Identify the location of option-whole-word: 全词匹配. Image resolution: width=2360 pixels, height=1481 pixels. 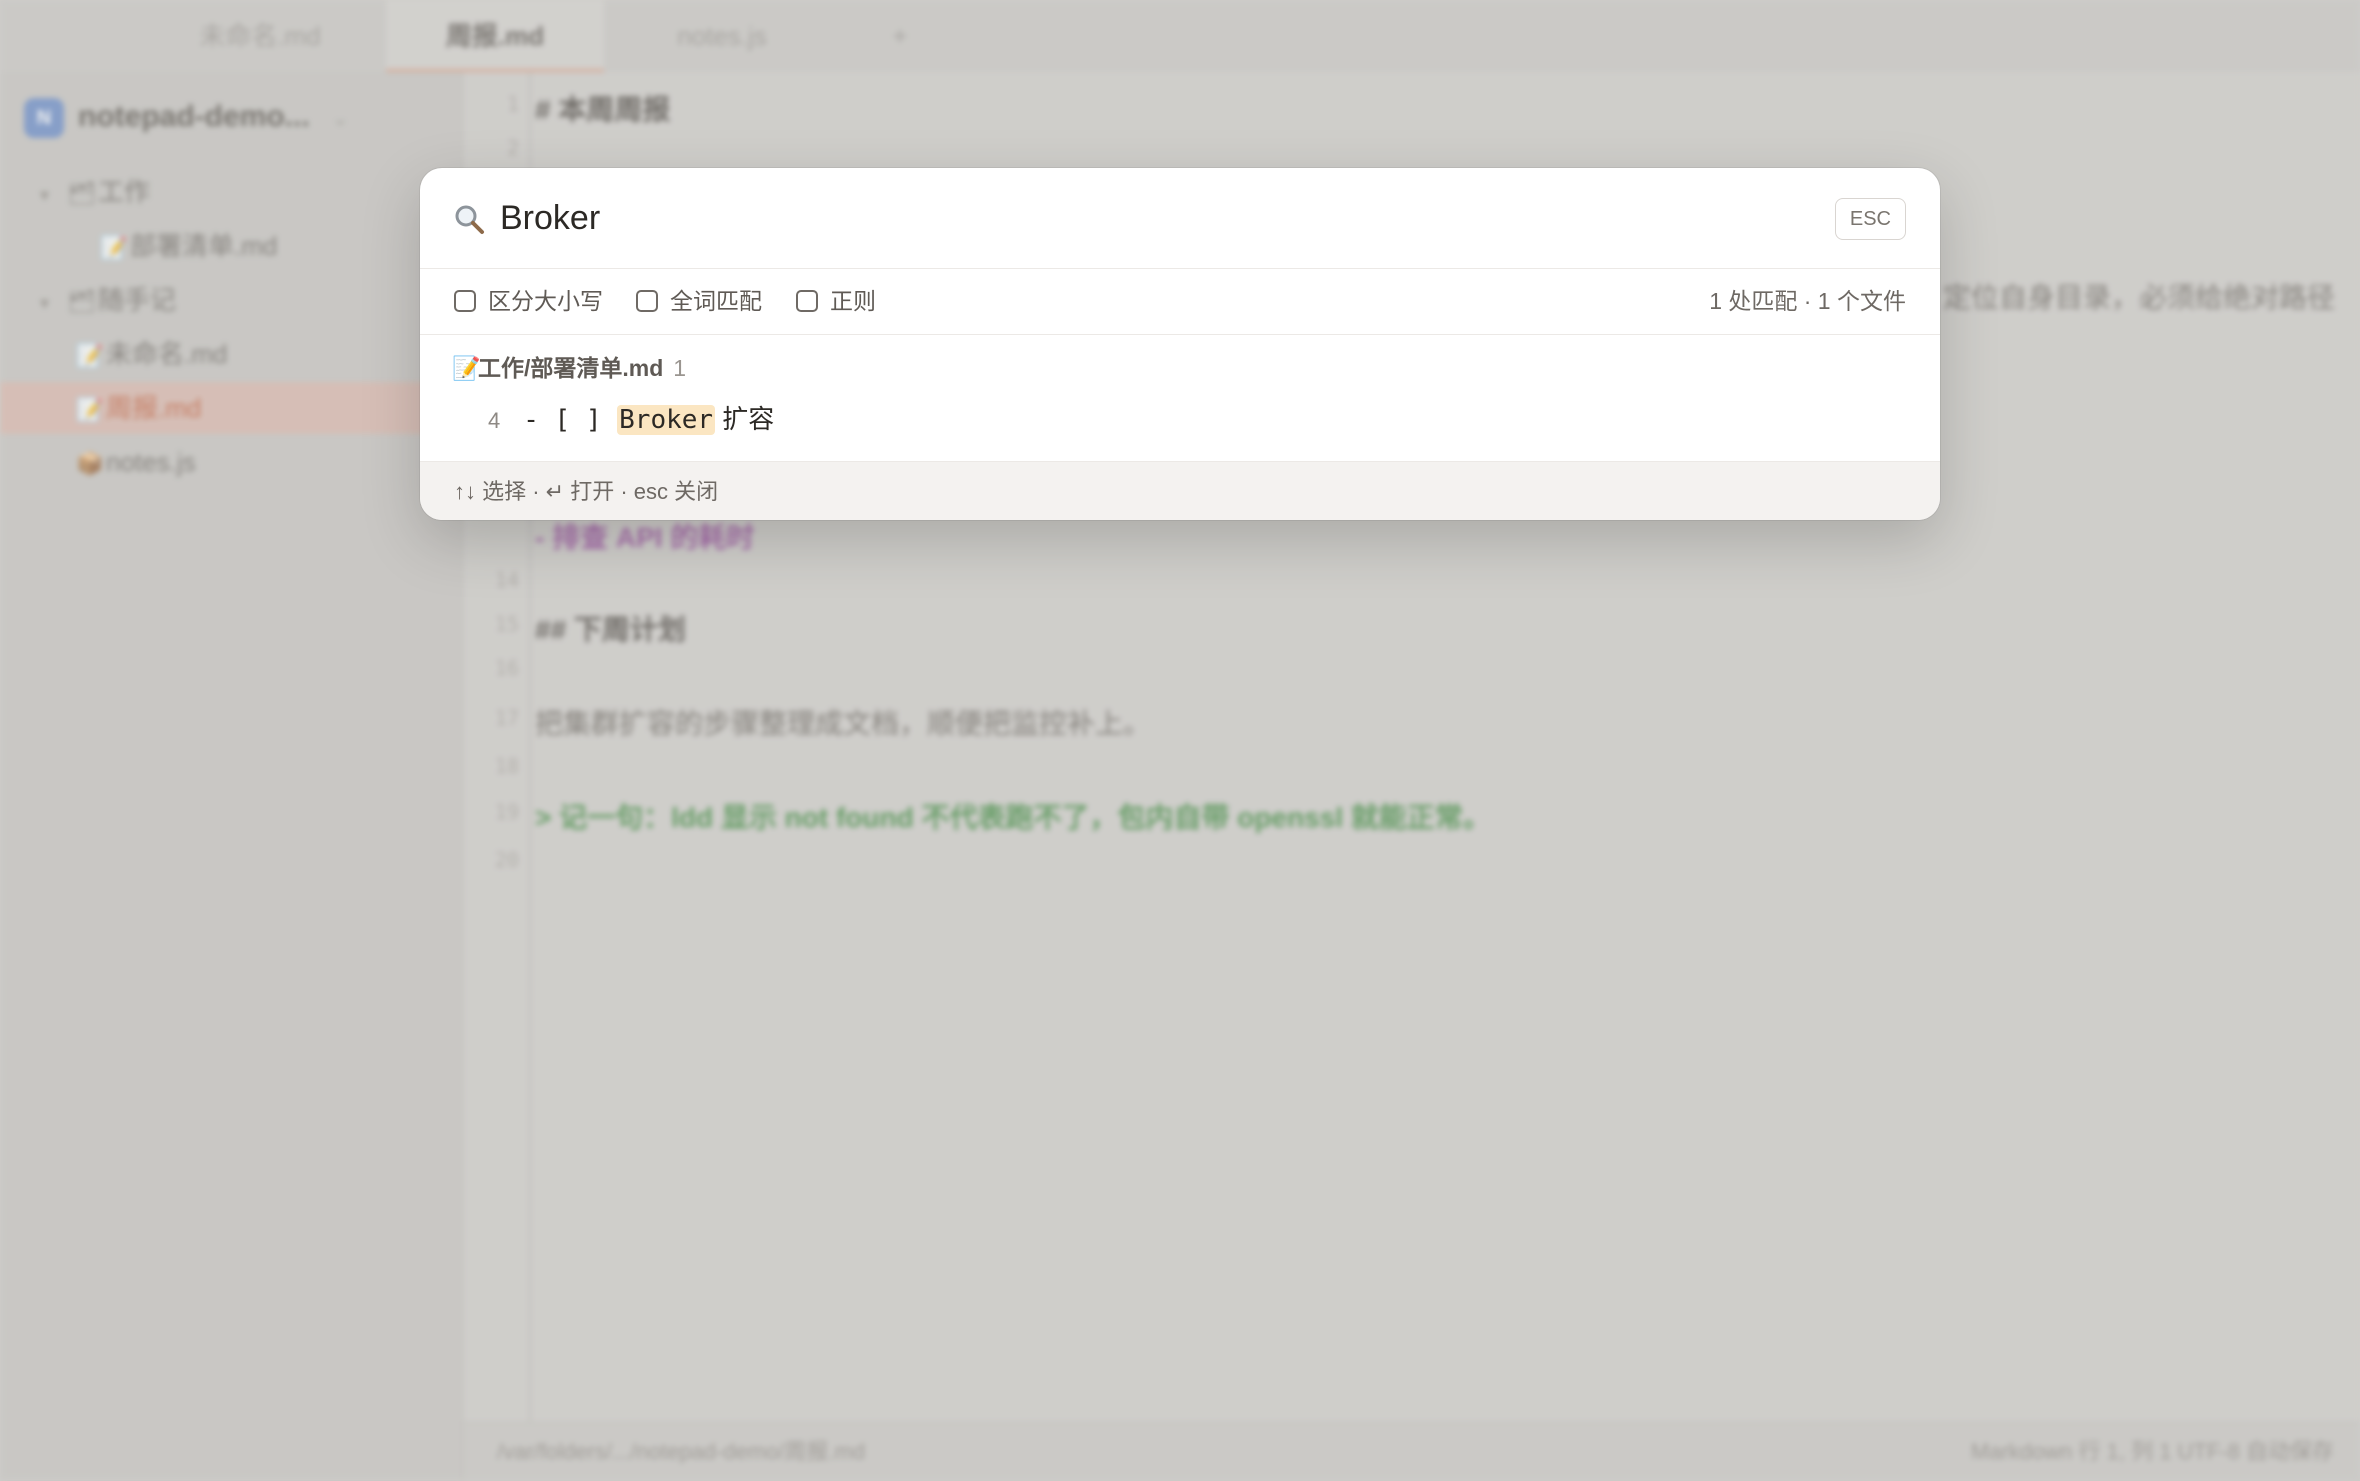
(699, 301).